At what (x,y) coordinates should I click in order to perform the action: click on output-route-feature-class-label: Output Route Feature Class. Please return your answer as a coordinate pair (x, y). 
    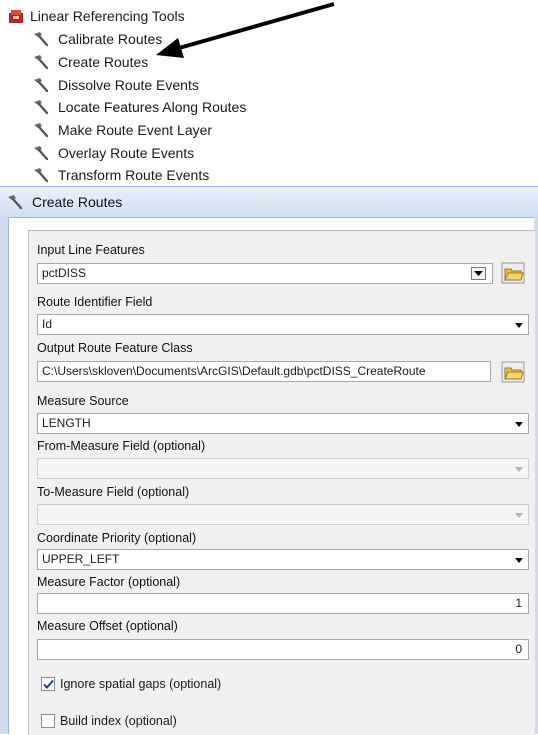
    Looking at the image, I should click on (115, 348).